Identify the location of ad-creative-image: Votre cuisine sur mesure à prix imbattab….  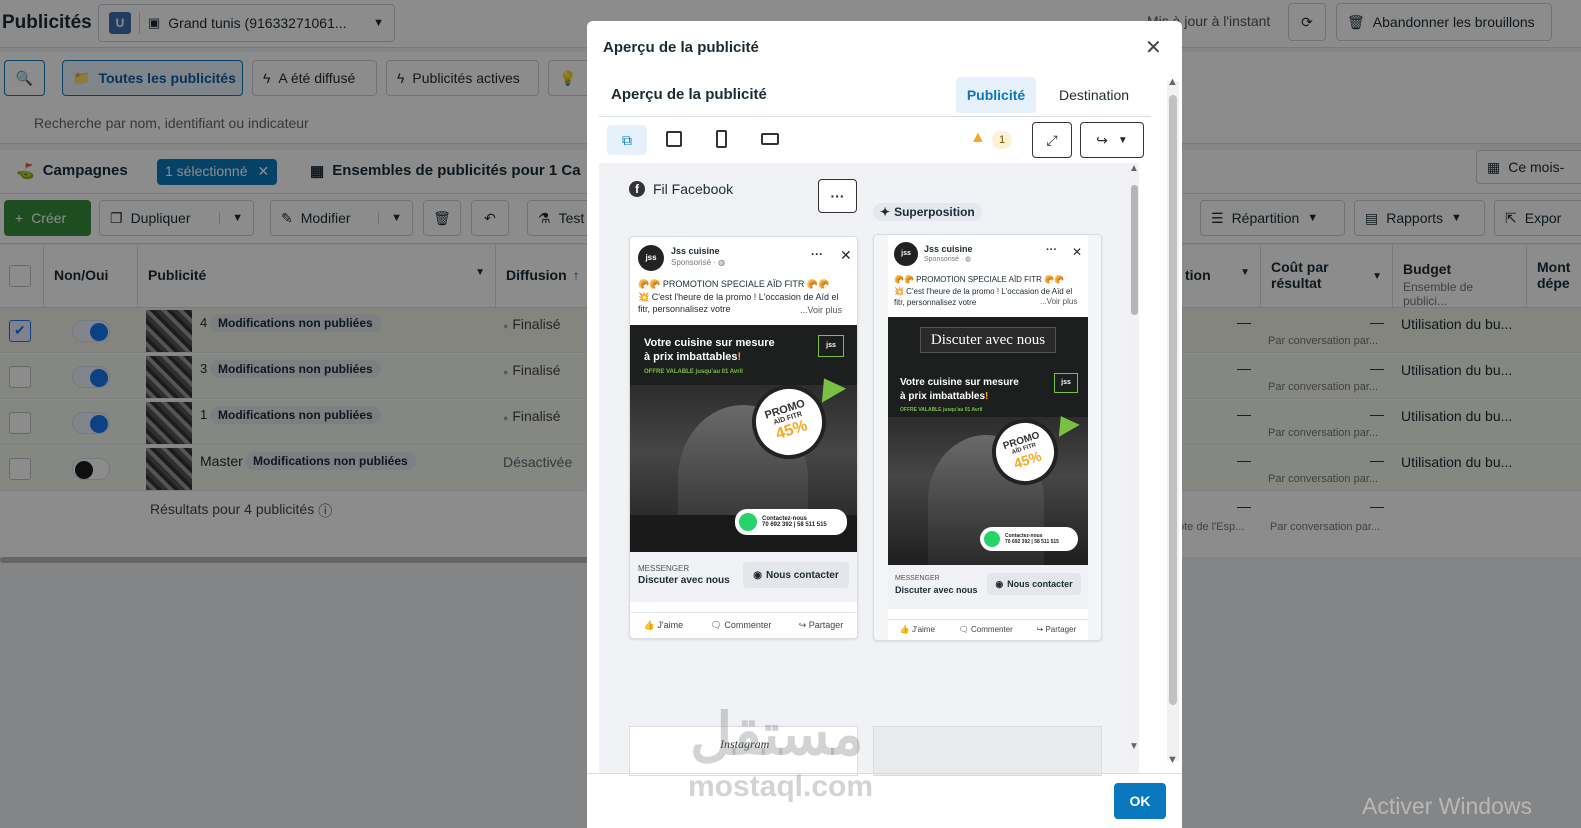
(743, 438).